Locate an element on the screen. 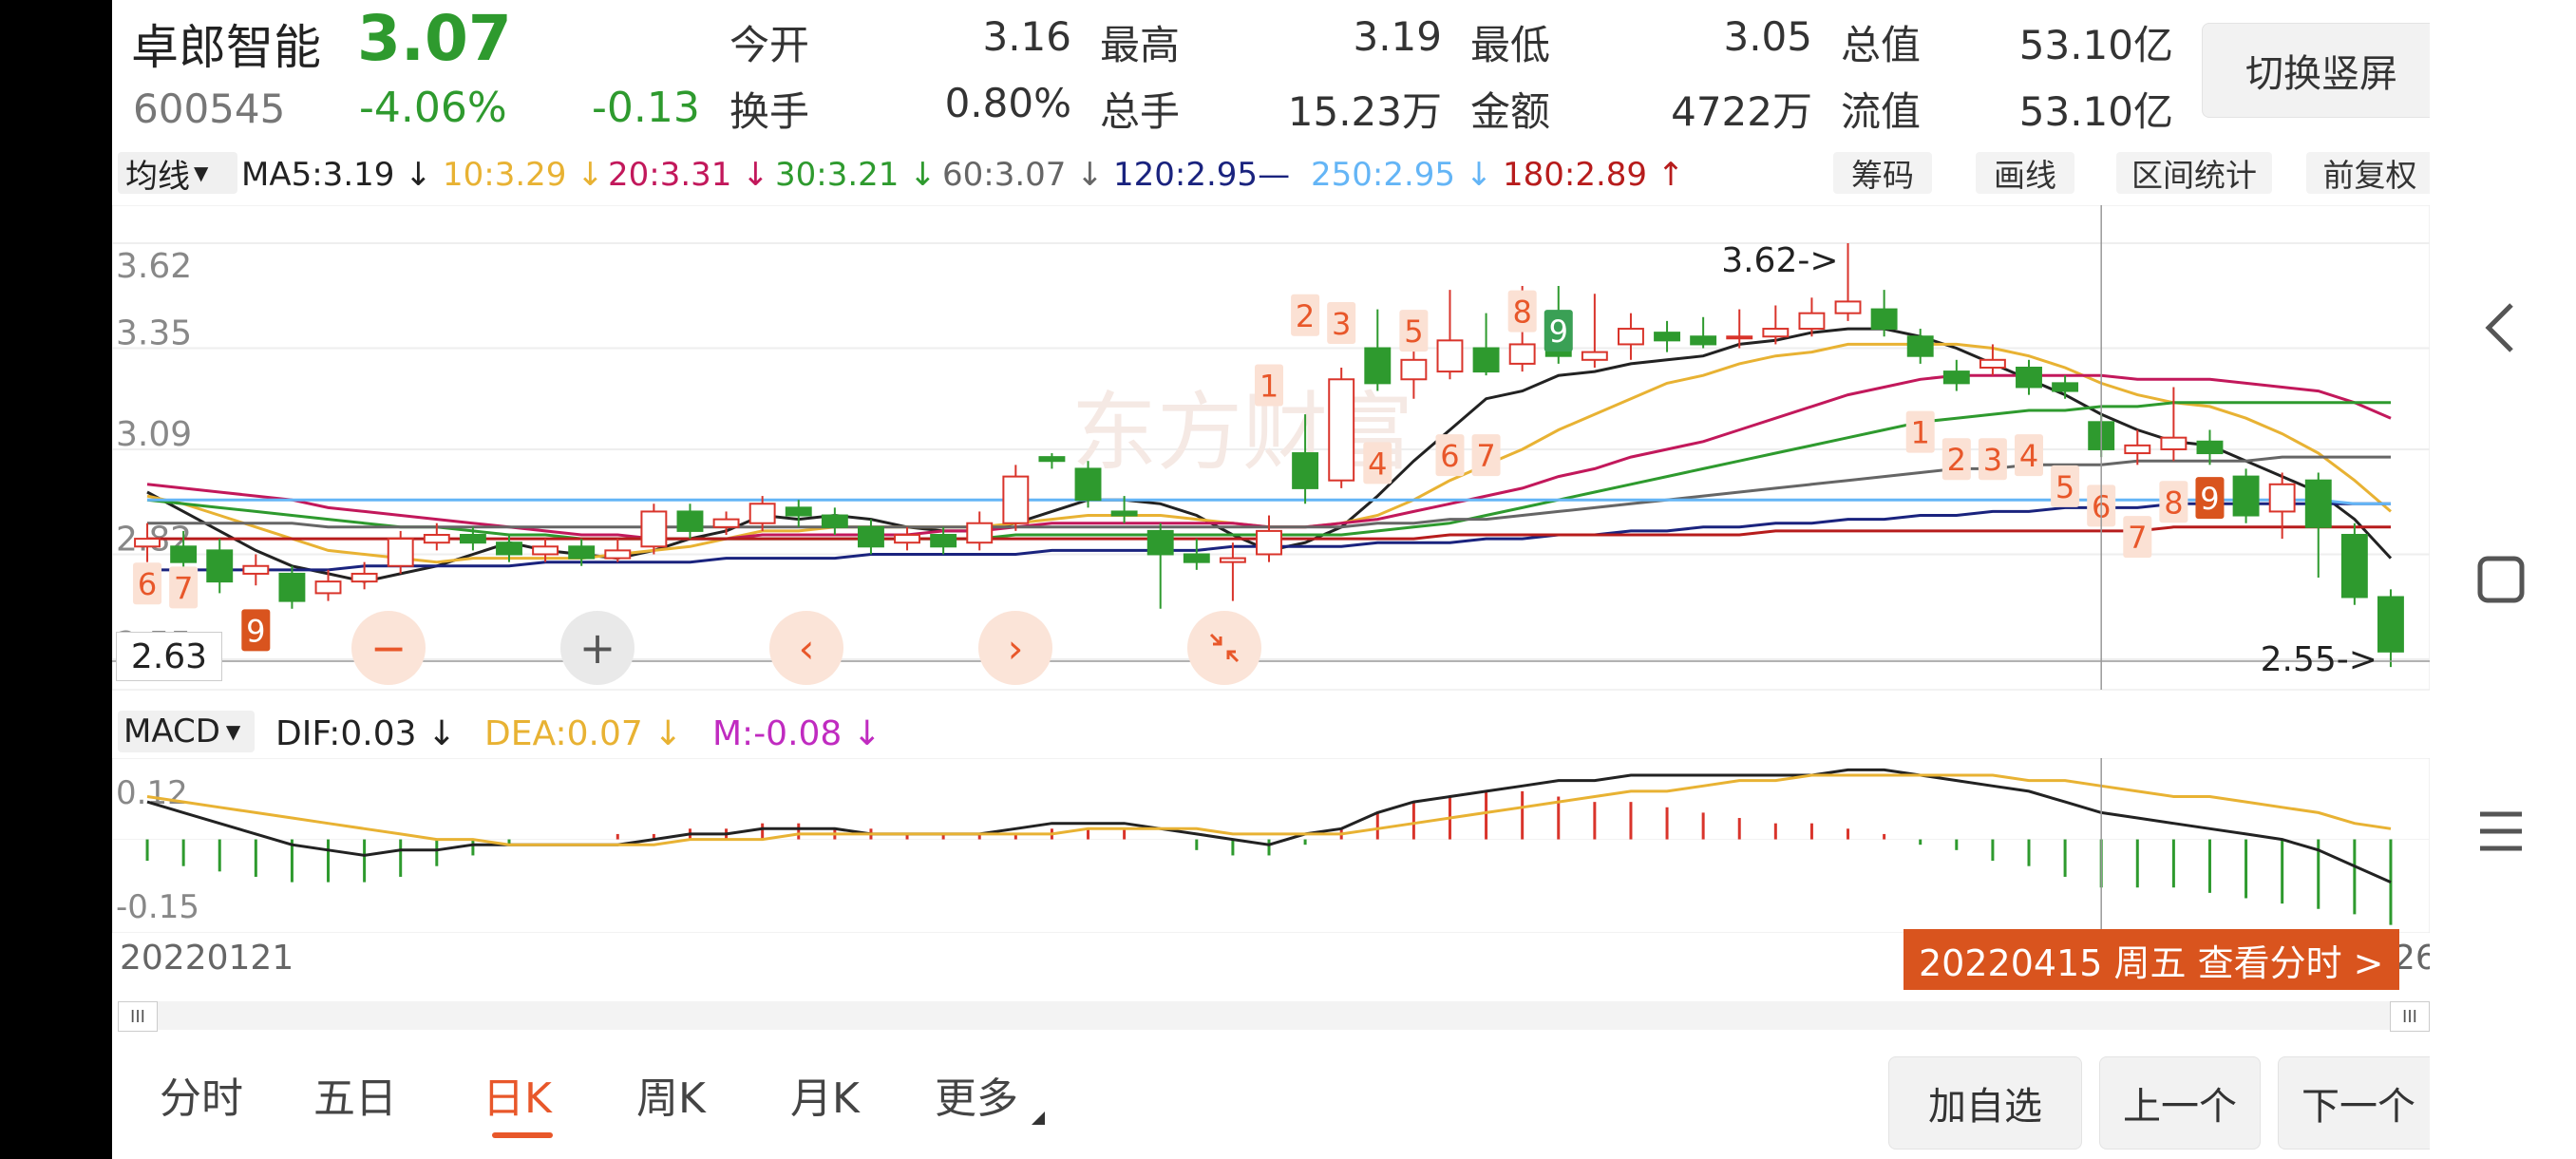 The height and width of the screenshot is (1159, 2576). next-stock-button: 下一个 is located at coordinates (2354, 1103).